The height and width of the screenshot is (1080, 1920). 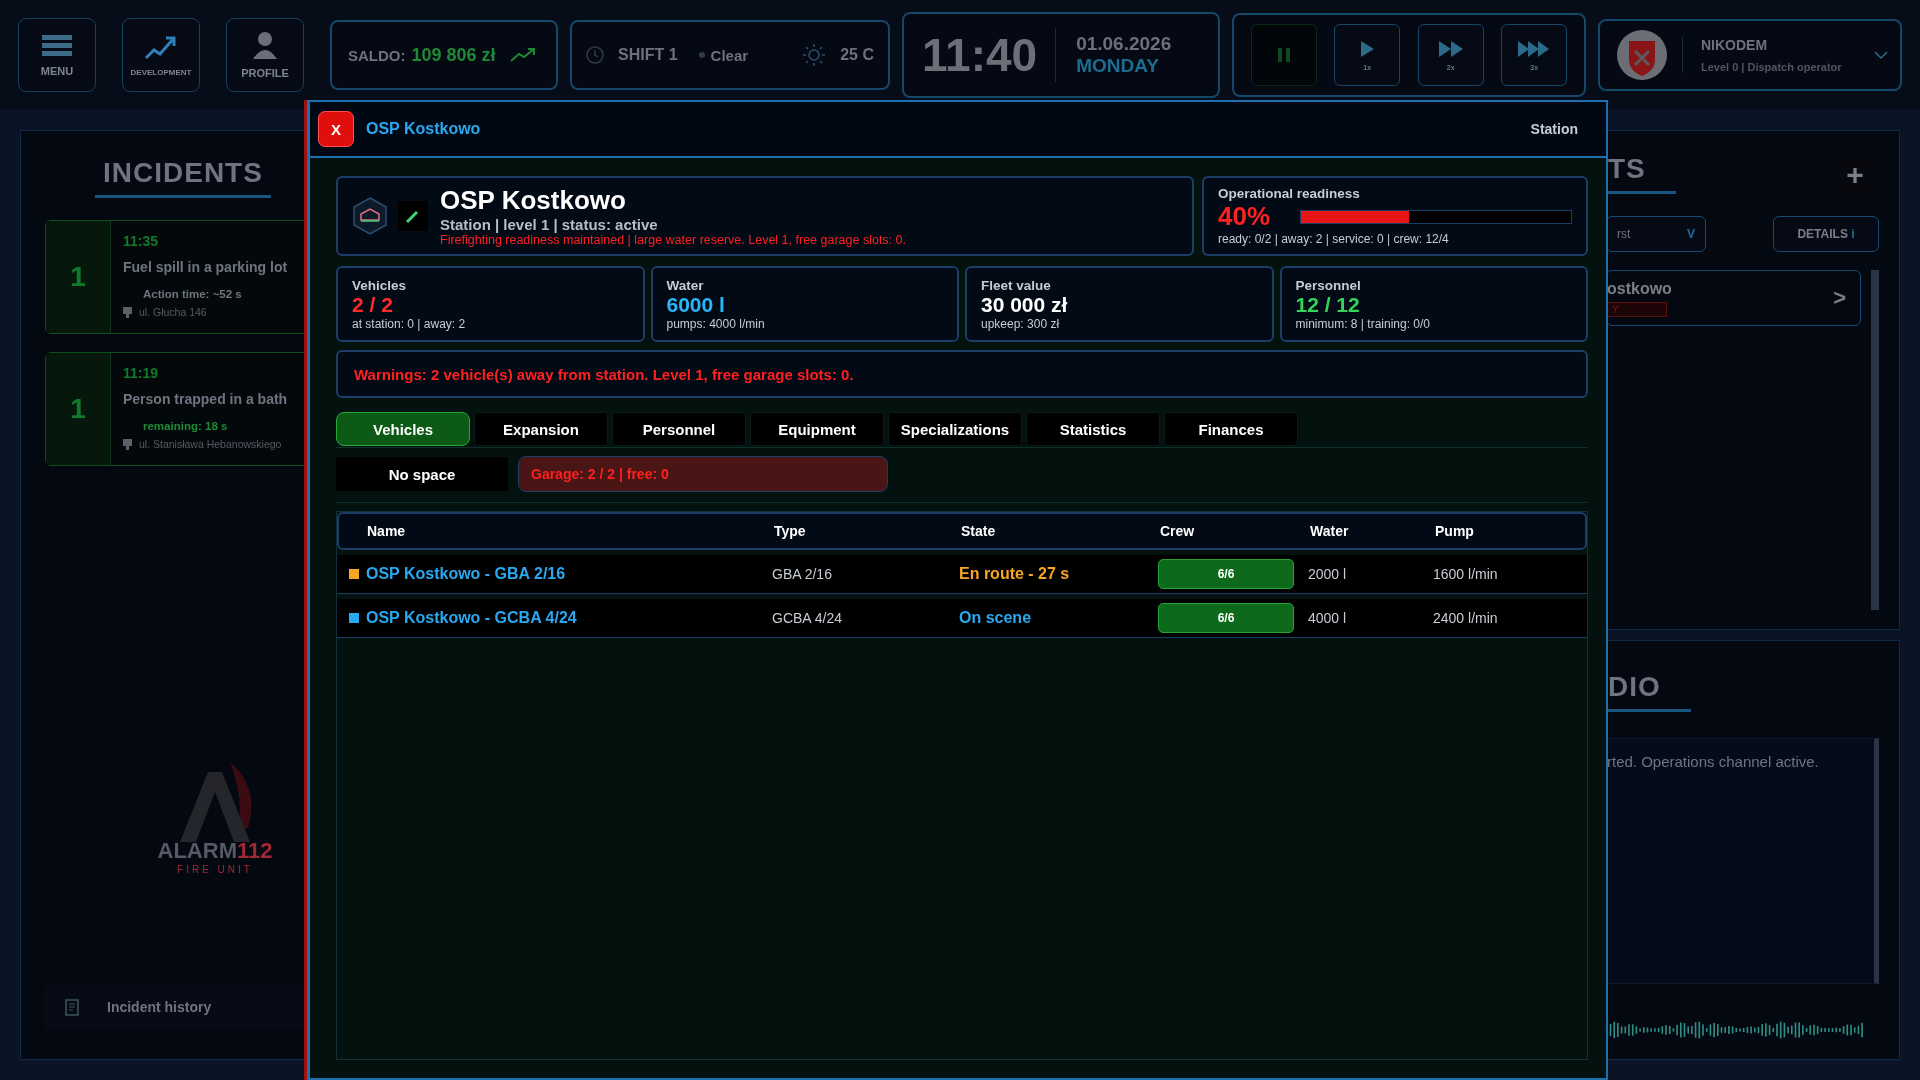 I want to click on stat-value: 2 / 2, so click(x=373, y=305).